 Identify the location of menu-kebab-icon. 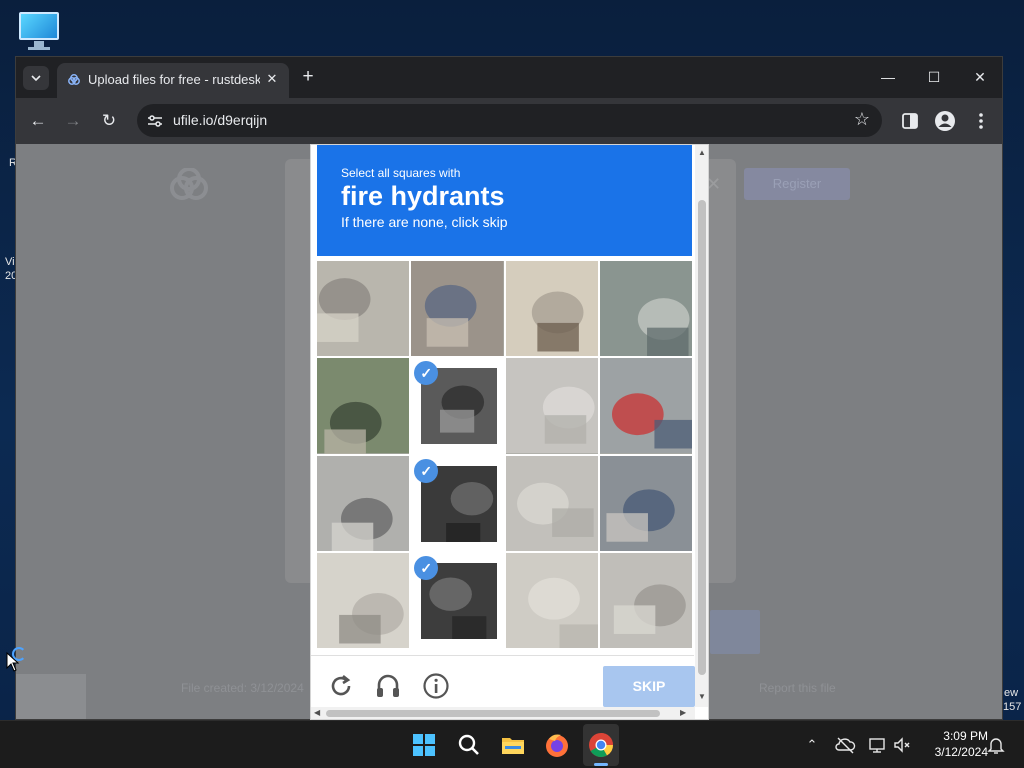
(981, 121).